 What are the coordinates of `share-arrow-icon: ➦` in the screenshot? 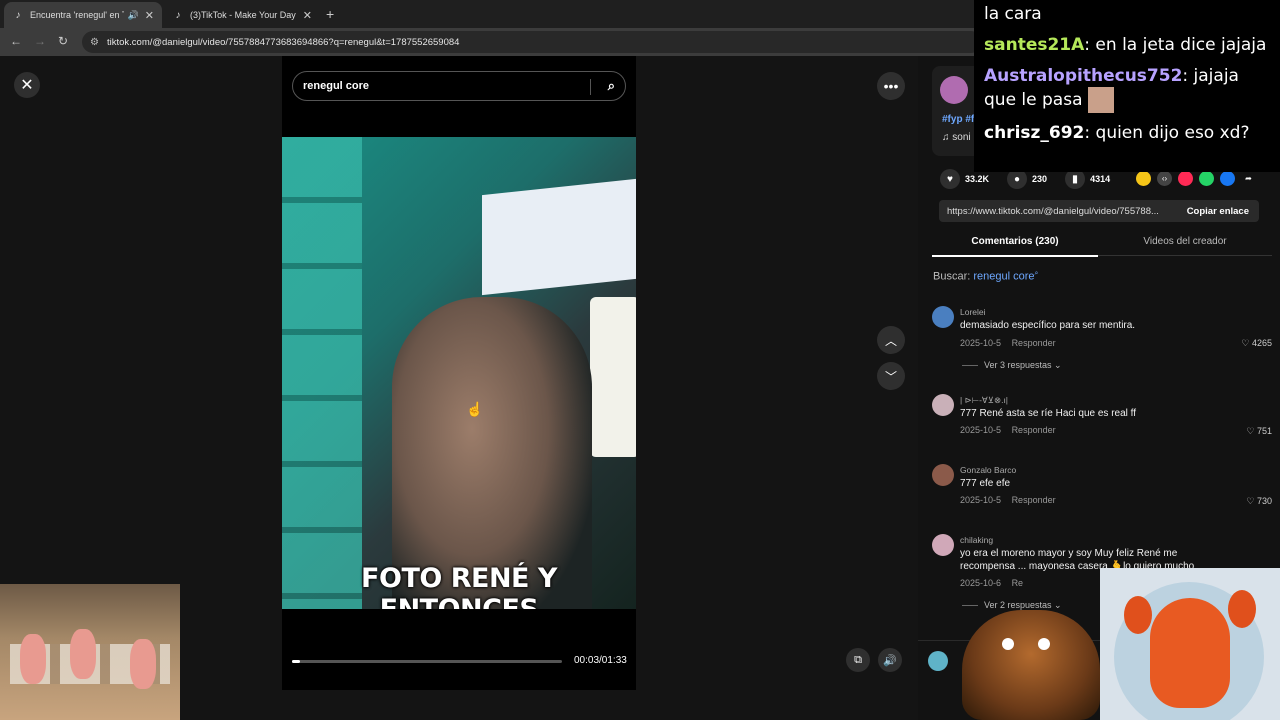 It's located at (1248, 178).